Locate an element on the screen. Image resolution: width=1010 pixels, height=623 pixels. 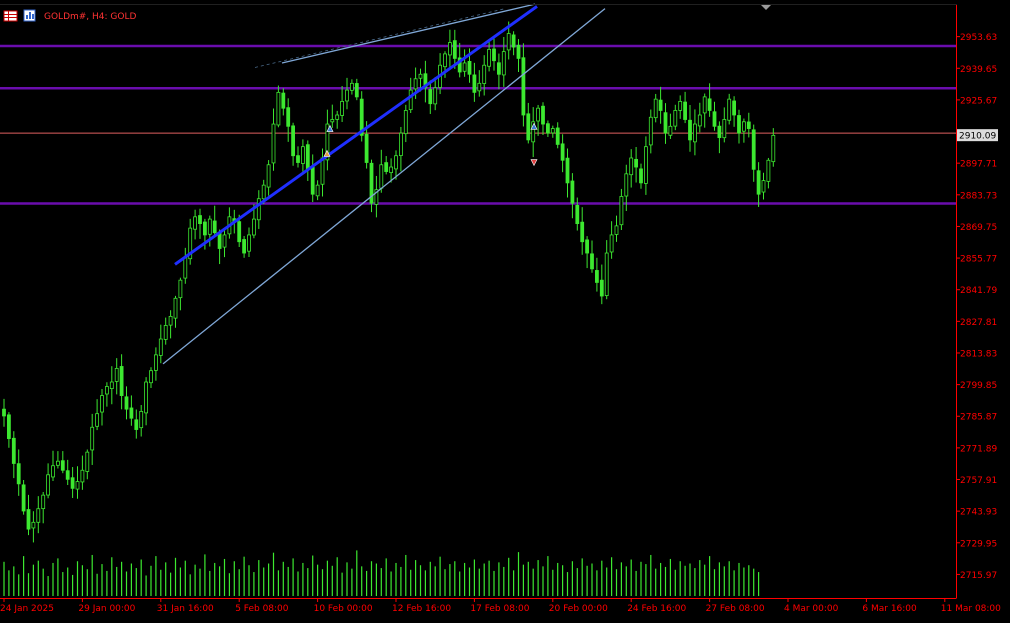
time-tick-label: 4 Mar 00:00 is located at coordinates (811, 609).